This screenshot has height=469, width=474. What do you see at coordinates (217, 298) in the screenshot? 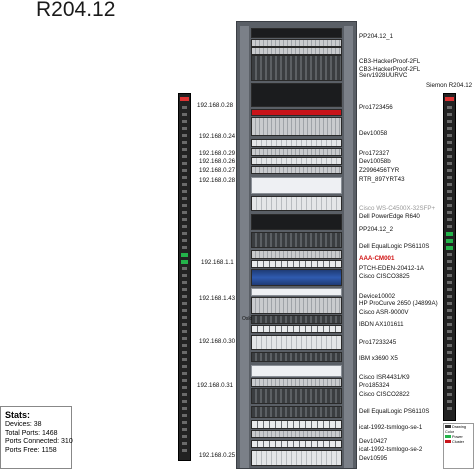
I see `ip-address-label: 192.168.1.43` at bounding box center [217, 298].